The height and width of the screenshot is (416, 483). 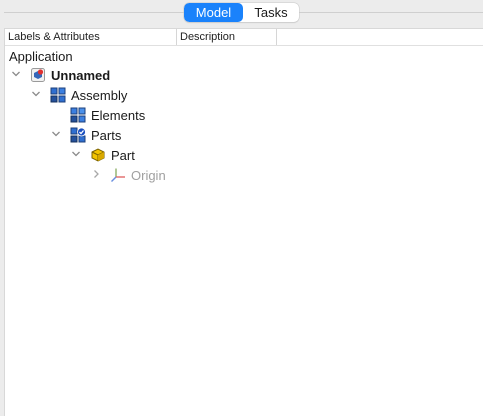 What do you see at coordinates (148, 175) in the screenshot?
I see `tree-label-origin: Origin` at bounding box center [148, 175].